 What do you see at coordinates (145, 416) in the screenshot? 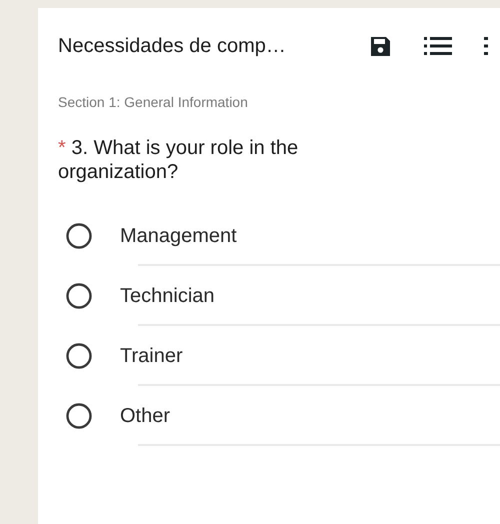
I see `option-label: Other` at bounding box center [145, 416].